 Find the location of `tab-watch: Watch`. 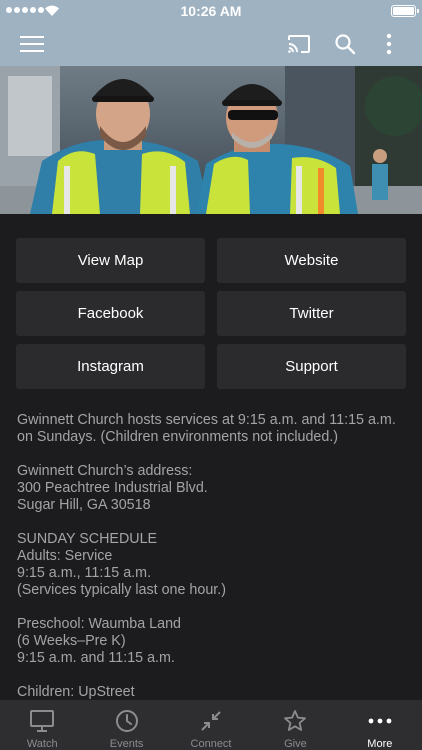

tab-watch: Watch is located at coordinates (42, 725).